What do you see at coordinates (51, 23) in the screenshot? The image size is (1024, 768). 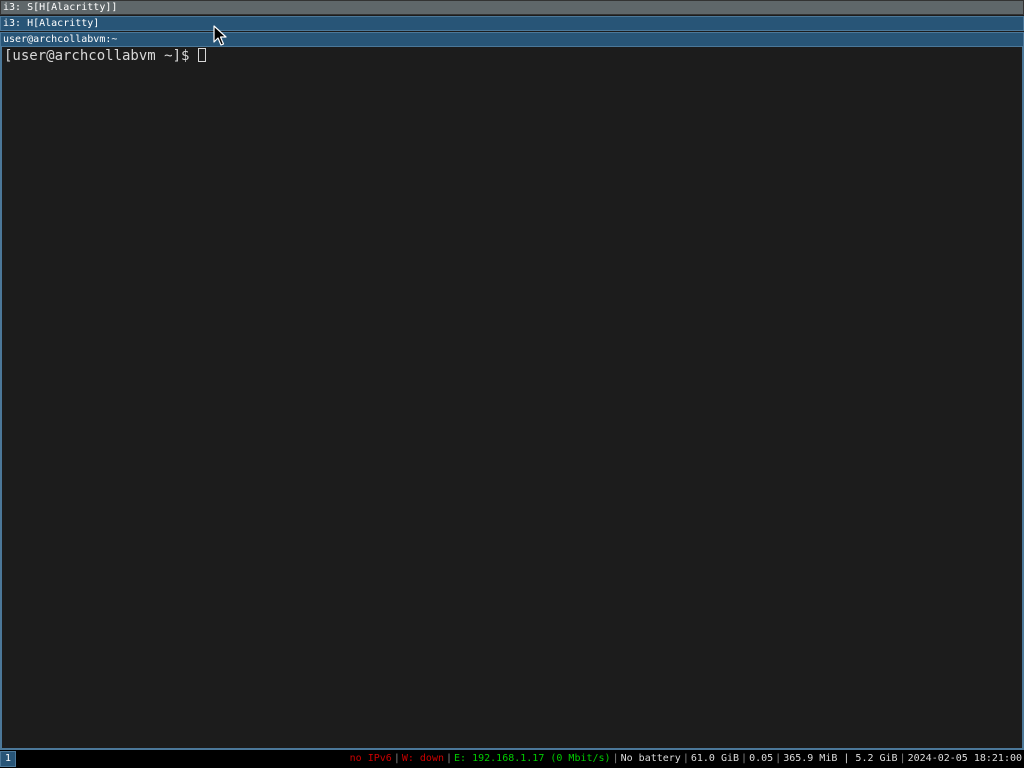 I see `inner-container-title: i3: H[Alacritty]` at bounding box center [51, 23].